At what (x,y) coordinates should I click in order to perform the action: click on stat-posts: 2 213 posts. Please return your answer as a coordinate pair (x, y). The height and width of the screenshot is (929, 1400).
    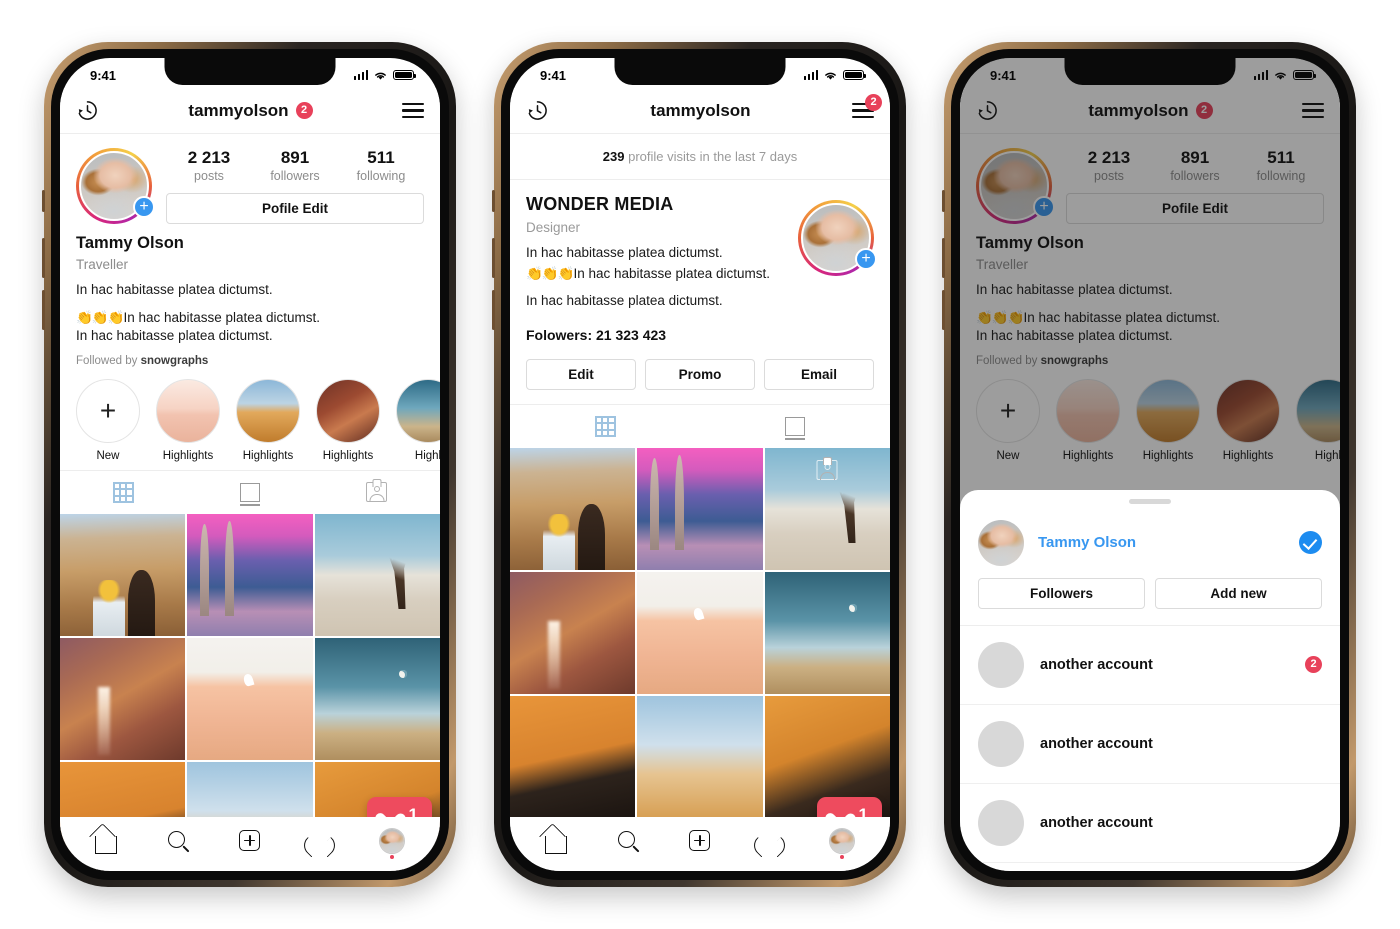
    Looking at the image, I should click on (209, 165).